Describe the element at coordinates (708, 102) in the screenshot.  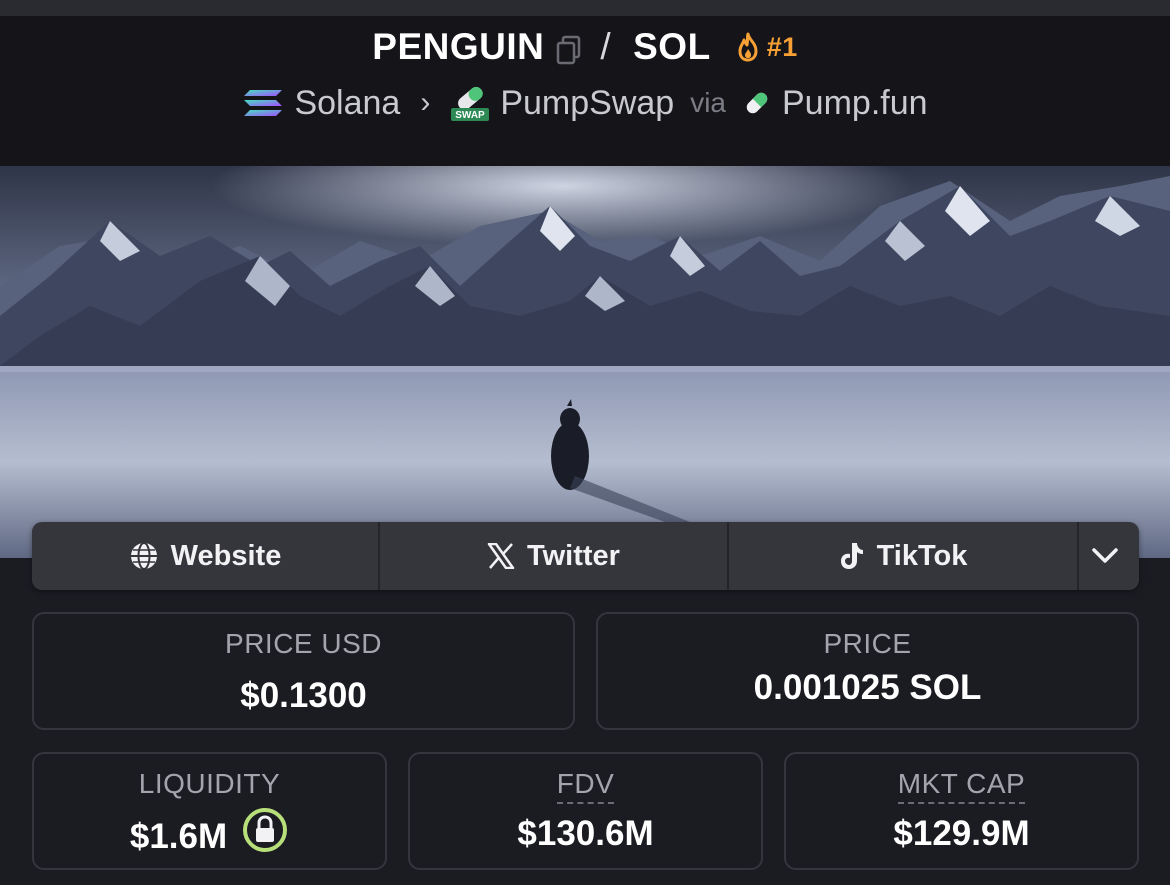
I see `via-label: via` at that location.